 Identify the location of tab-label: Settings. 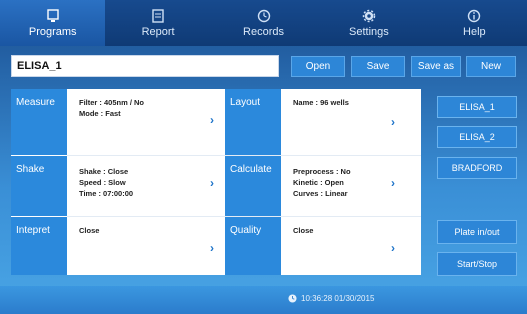
(369, 31).